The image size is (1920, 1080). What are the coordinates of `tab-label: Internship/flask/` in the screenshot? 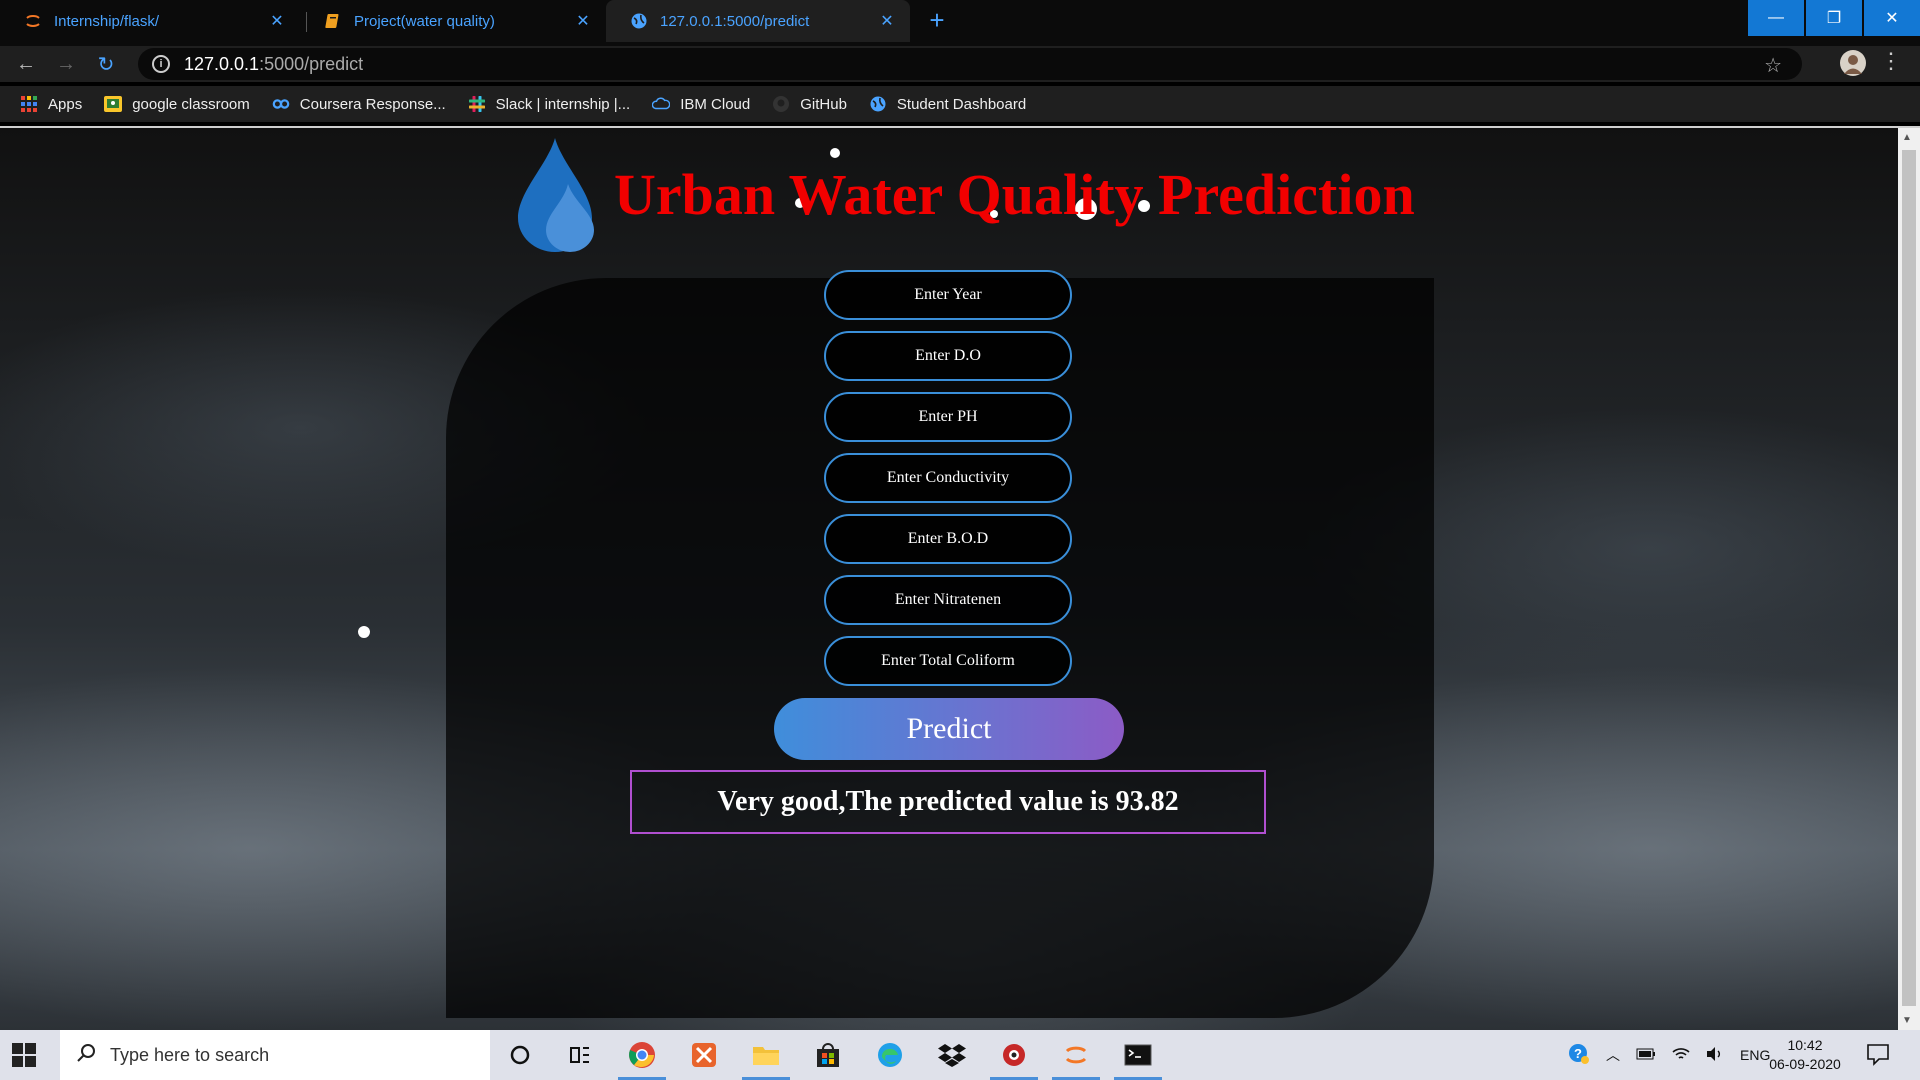 It's located at (107, 21).